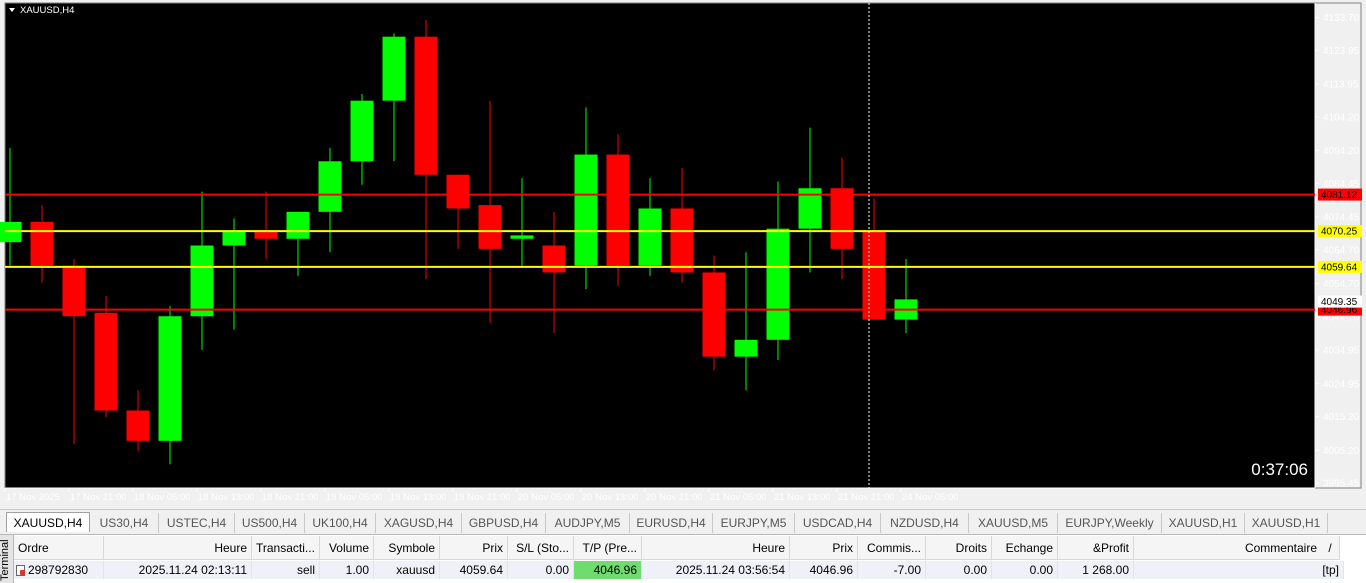 The width and height of the screenshot is (1366, 583). What do you see at coordinates (162, 497) in the screenshot?
I see `time-tick-label: 18 Nov 05:00` at bounding box center [162, 497].